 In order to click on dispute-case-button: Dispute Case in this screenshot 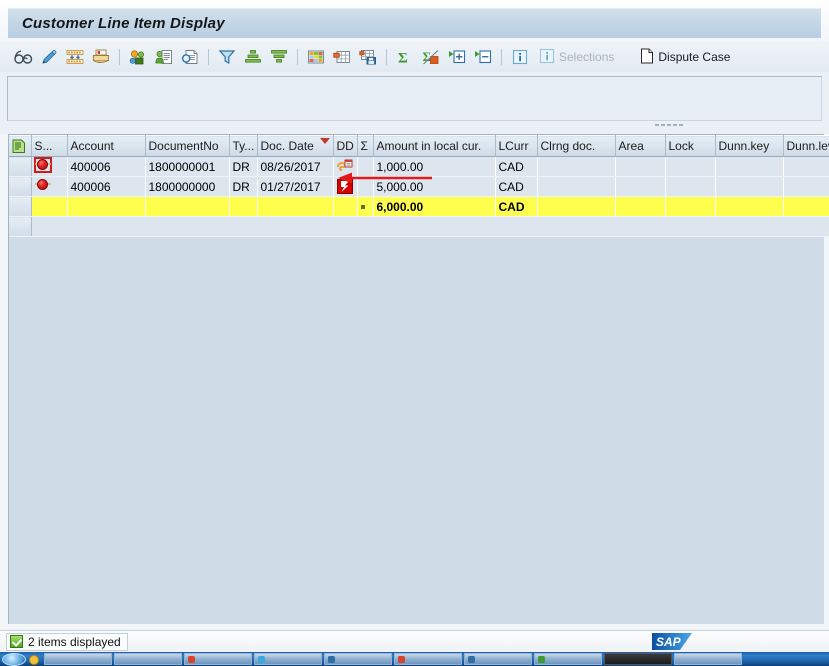, I will do `click(685, 57)`.